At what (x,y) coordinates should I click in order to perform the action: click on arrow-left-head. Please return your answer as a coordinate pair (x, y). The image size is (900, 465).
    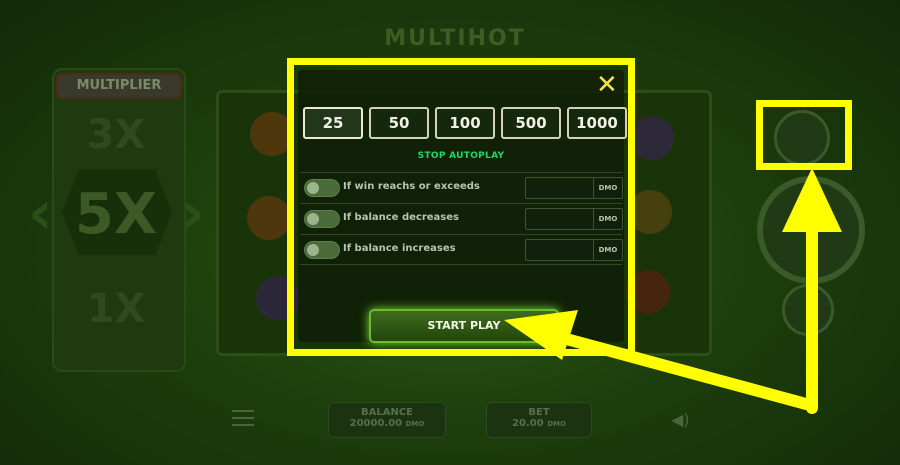
    Looking at the image, I should click on (541, 335).